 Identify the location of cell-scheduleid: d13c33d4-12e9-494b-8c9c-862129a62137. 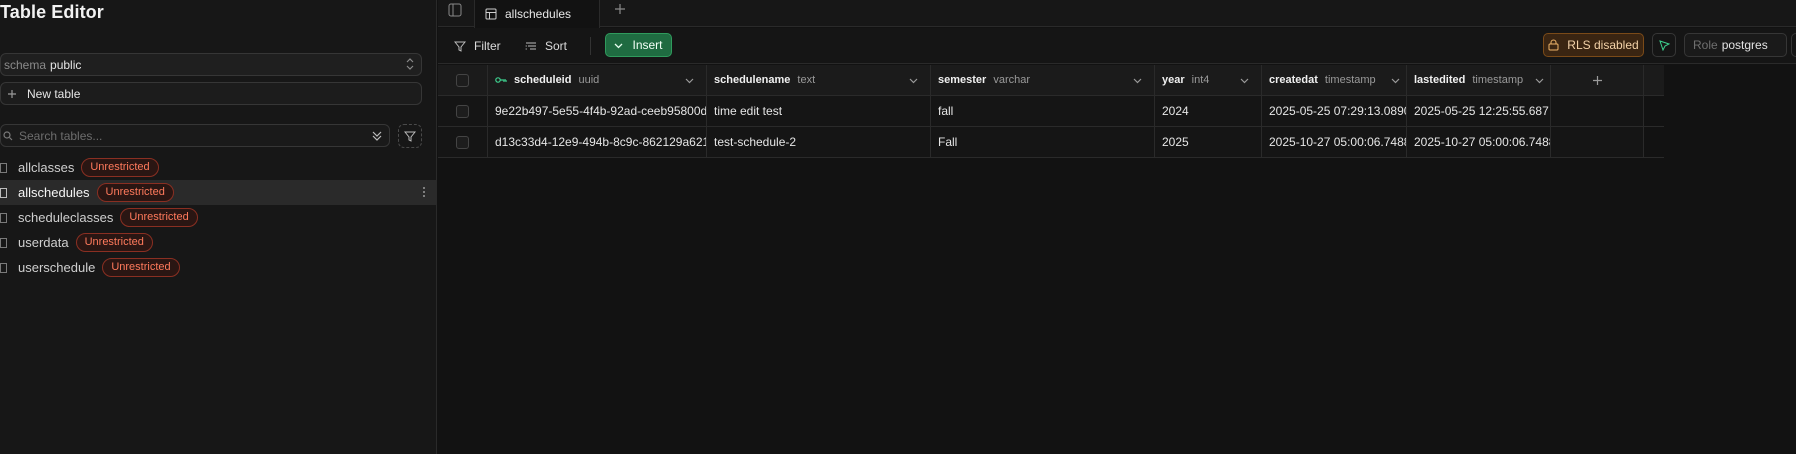
(597, 142).